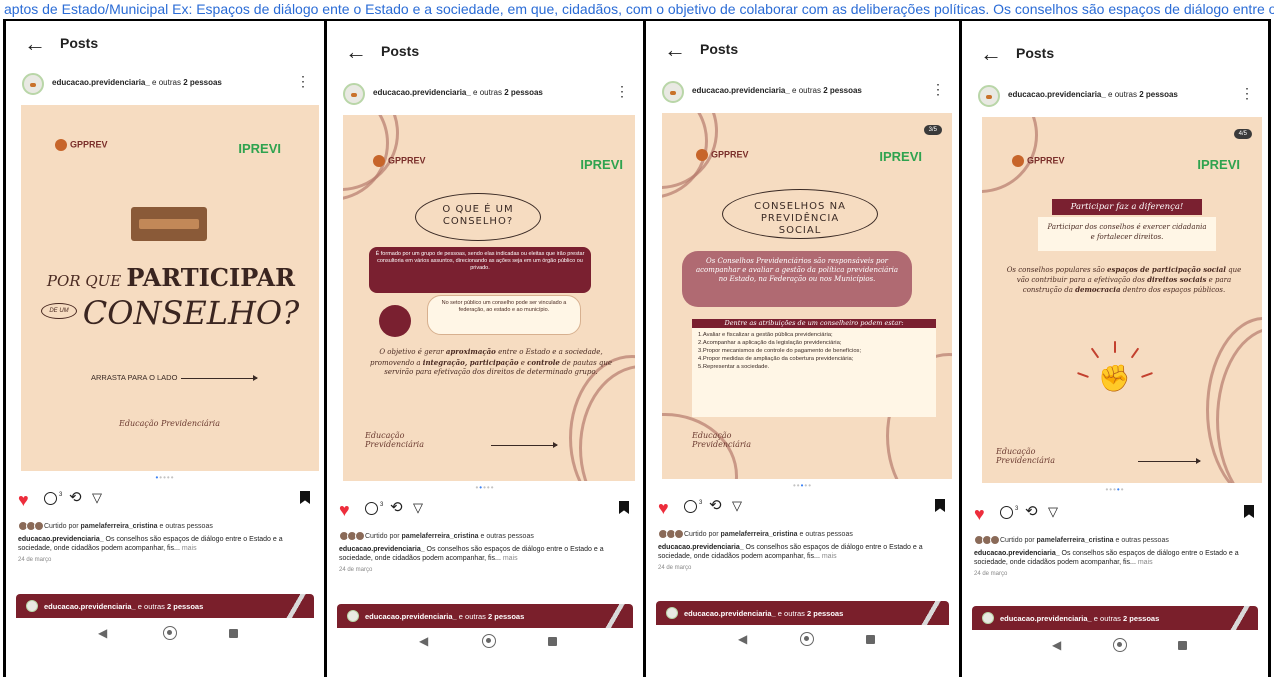  I want to click on stripe-decoration, so click(932, 613).